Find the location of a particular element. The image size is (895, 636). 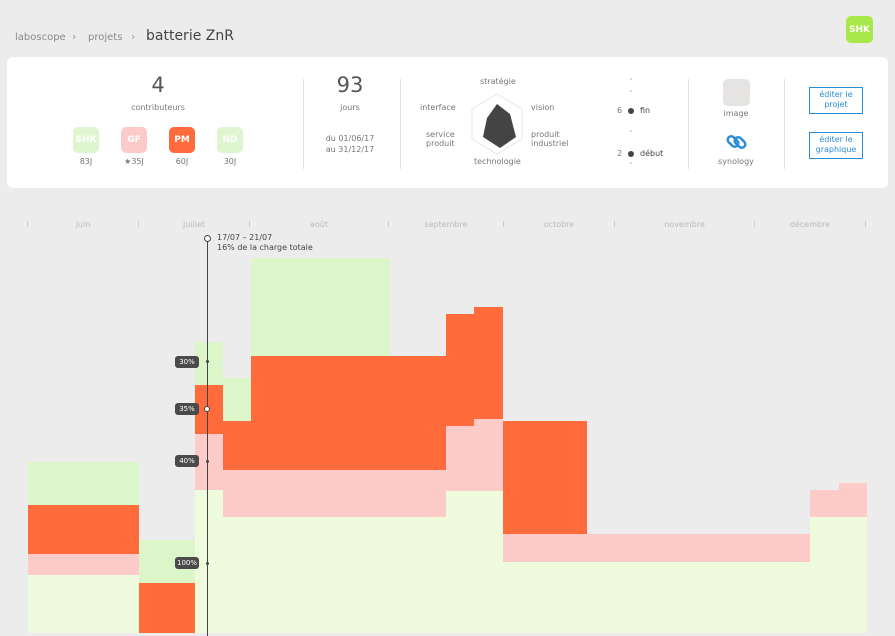

percent-marker: 100% is located at coordinates (187, 563).